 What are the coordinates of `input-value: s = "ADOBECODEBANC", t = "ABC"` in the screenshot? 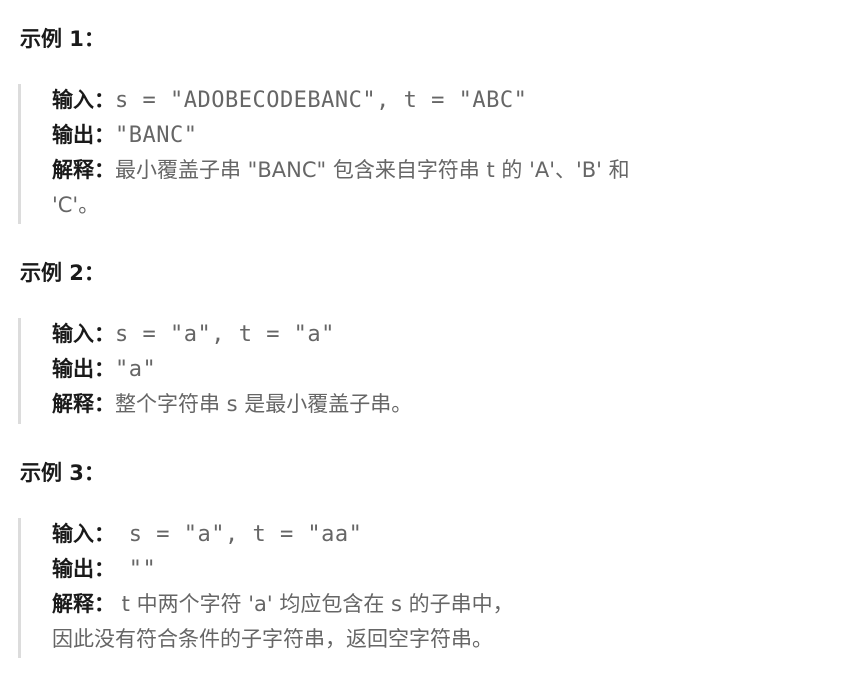 It's located at (321, 100).